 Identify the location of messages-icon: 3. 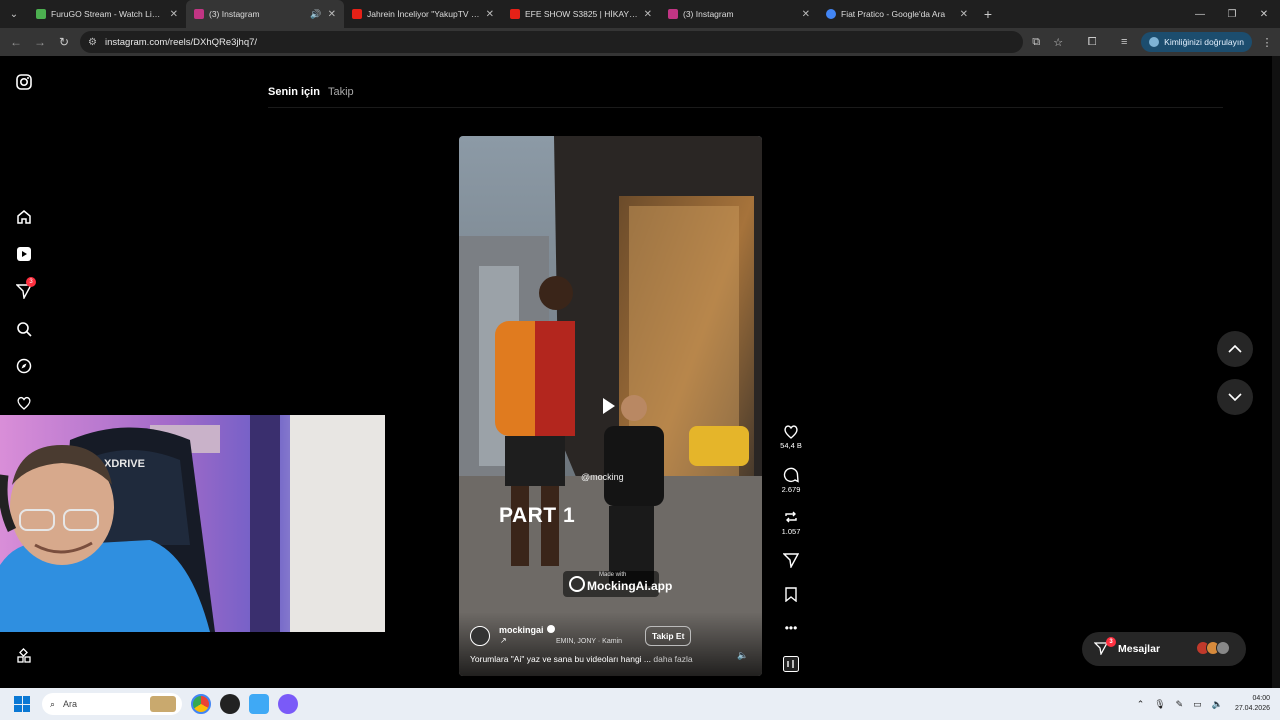
(1104, 646).